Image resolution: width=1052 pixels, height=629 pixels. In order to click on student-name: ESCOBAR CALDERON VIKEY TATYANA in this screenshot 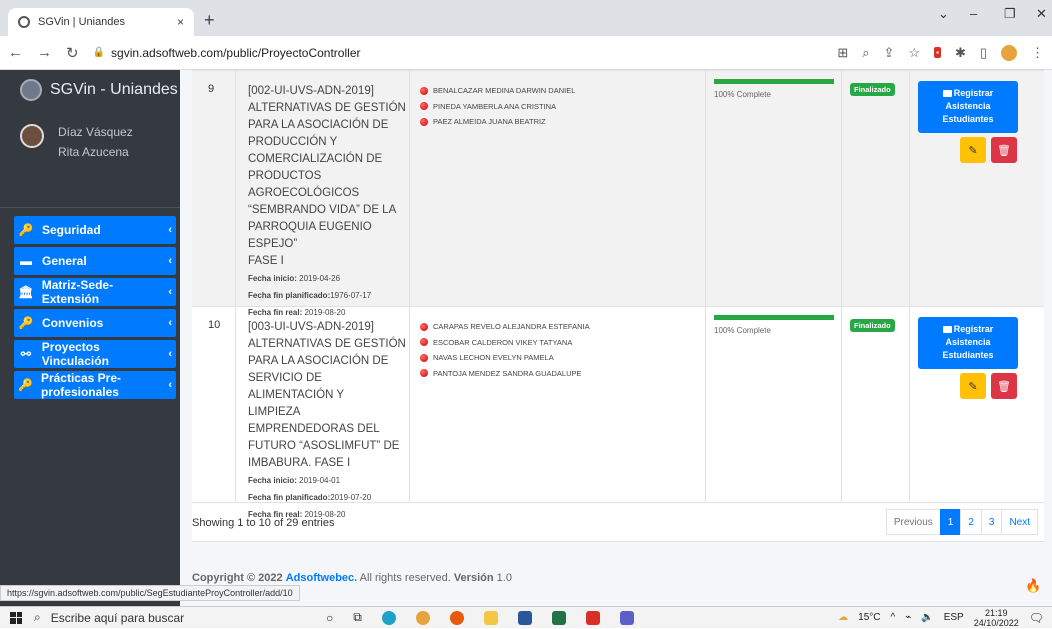, I will do `click(503, 342)`.